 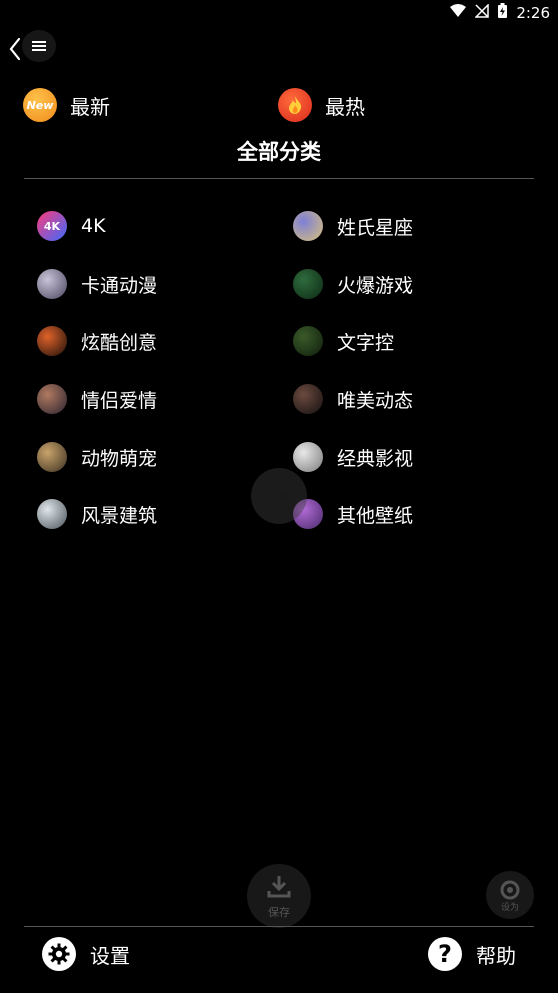 I want to click on category-item: 情侣爱情, so click(x=97, y=399).